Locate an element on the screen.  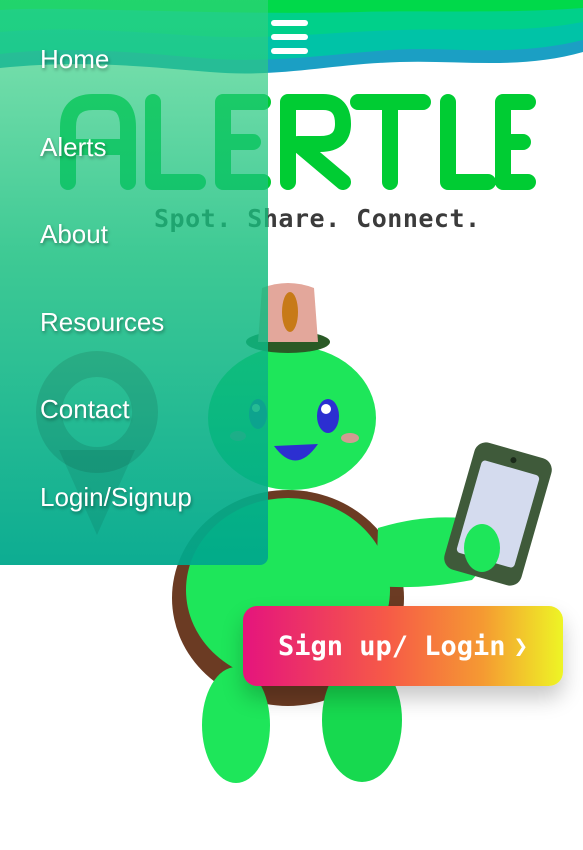
nav-resources: Resources is located at coordinates (102, 322).